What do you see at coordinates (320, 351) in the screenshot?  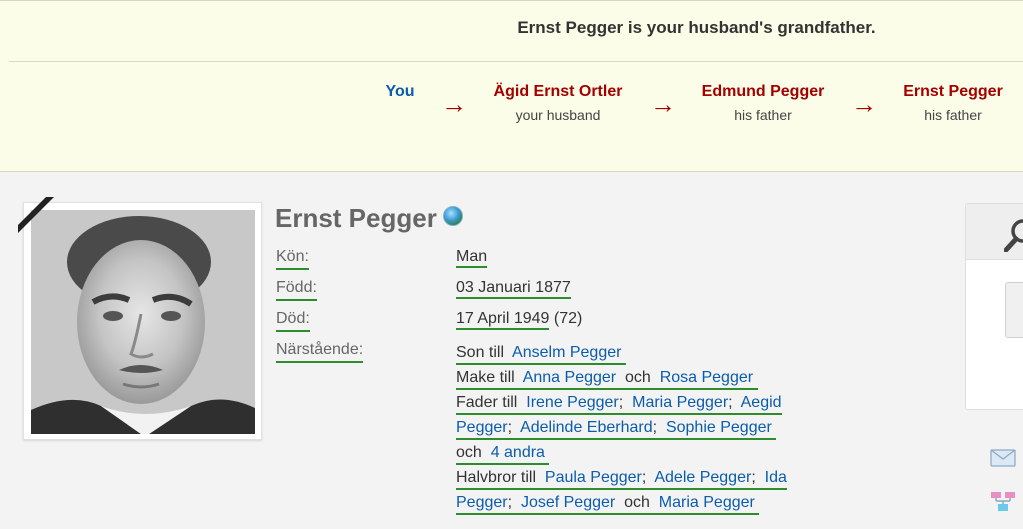 I see `relatives-label: Närstående:` at bounding box center [320, 351].